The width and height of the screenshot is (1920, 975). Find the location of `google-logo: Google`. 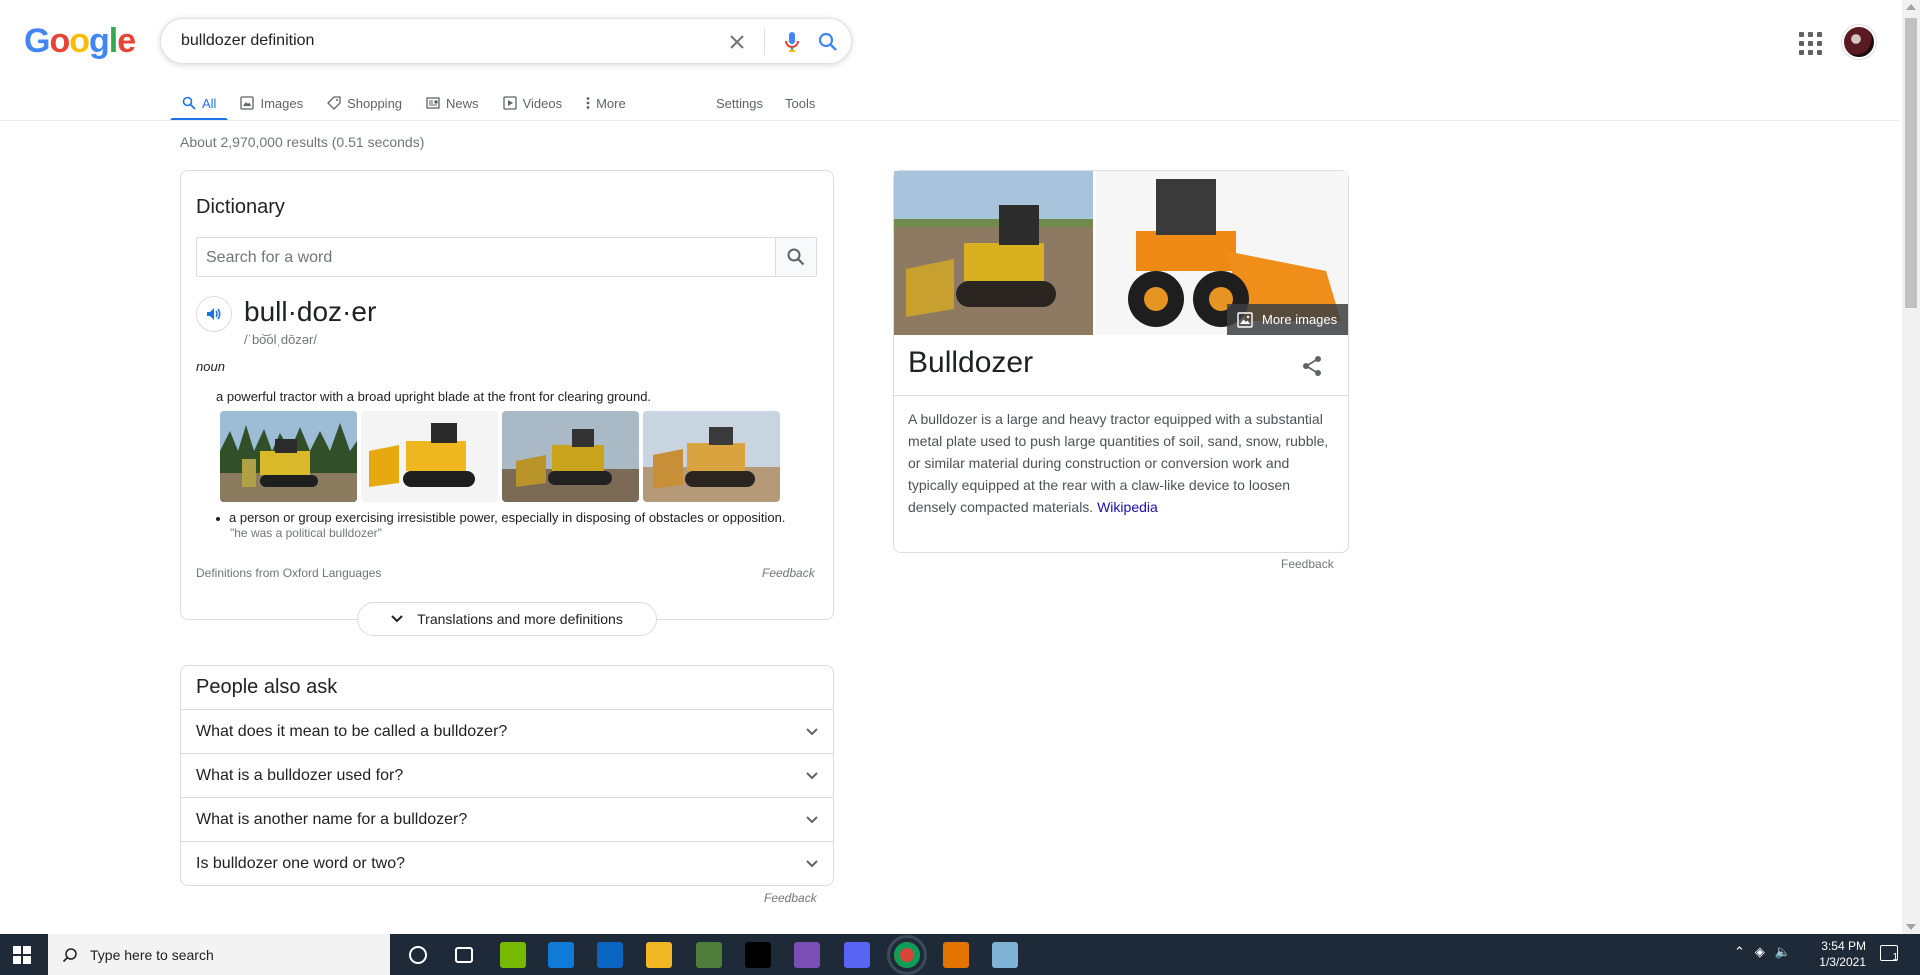

google-logo: Google is located at coordinates (80, 41).